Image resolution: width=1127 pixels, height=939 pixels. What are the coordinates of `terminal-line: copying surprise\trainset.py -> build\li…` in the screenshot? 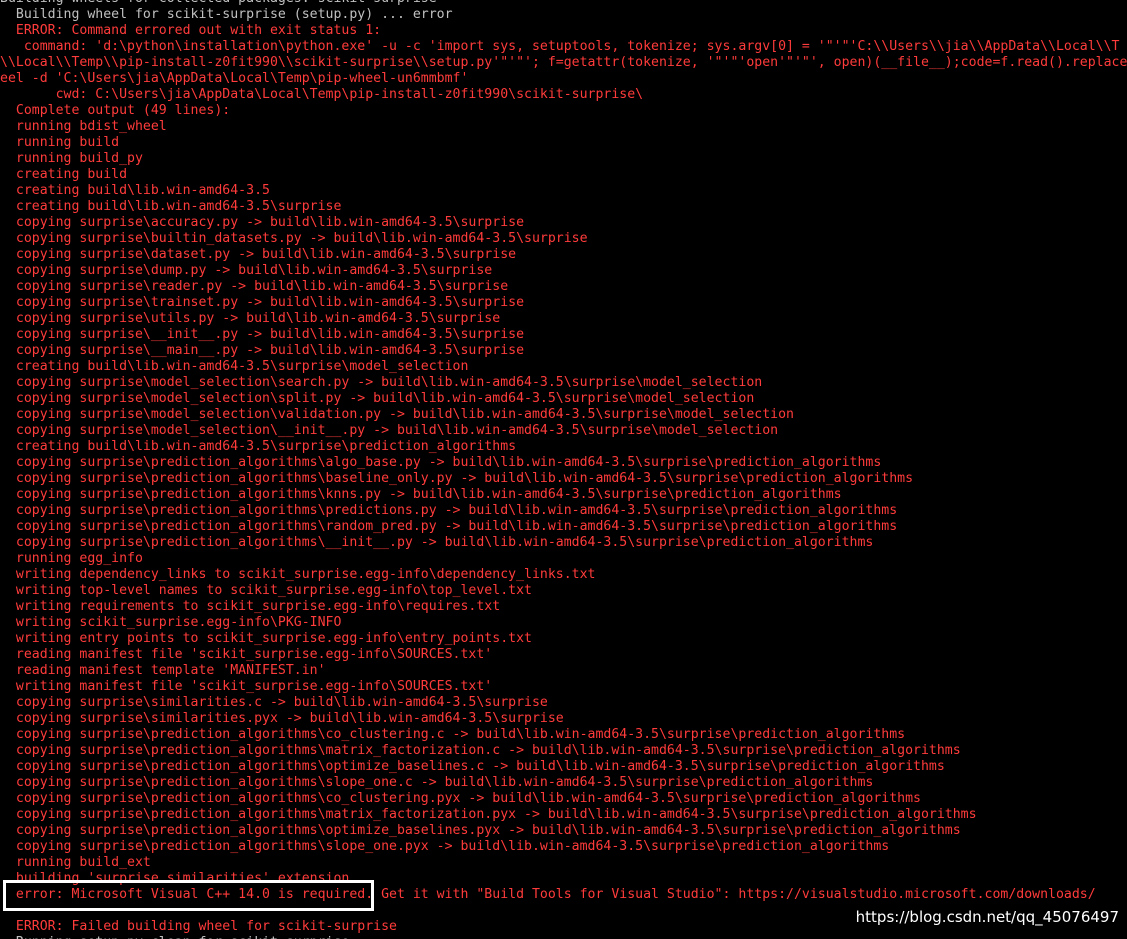 It's located at (262, 302).